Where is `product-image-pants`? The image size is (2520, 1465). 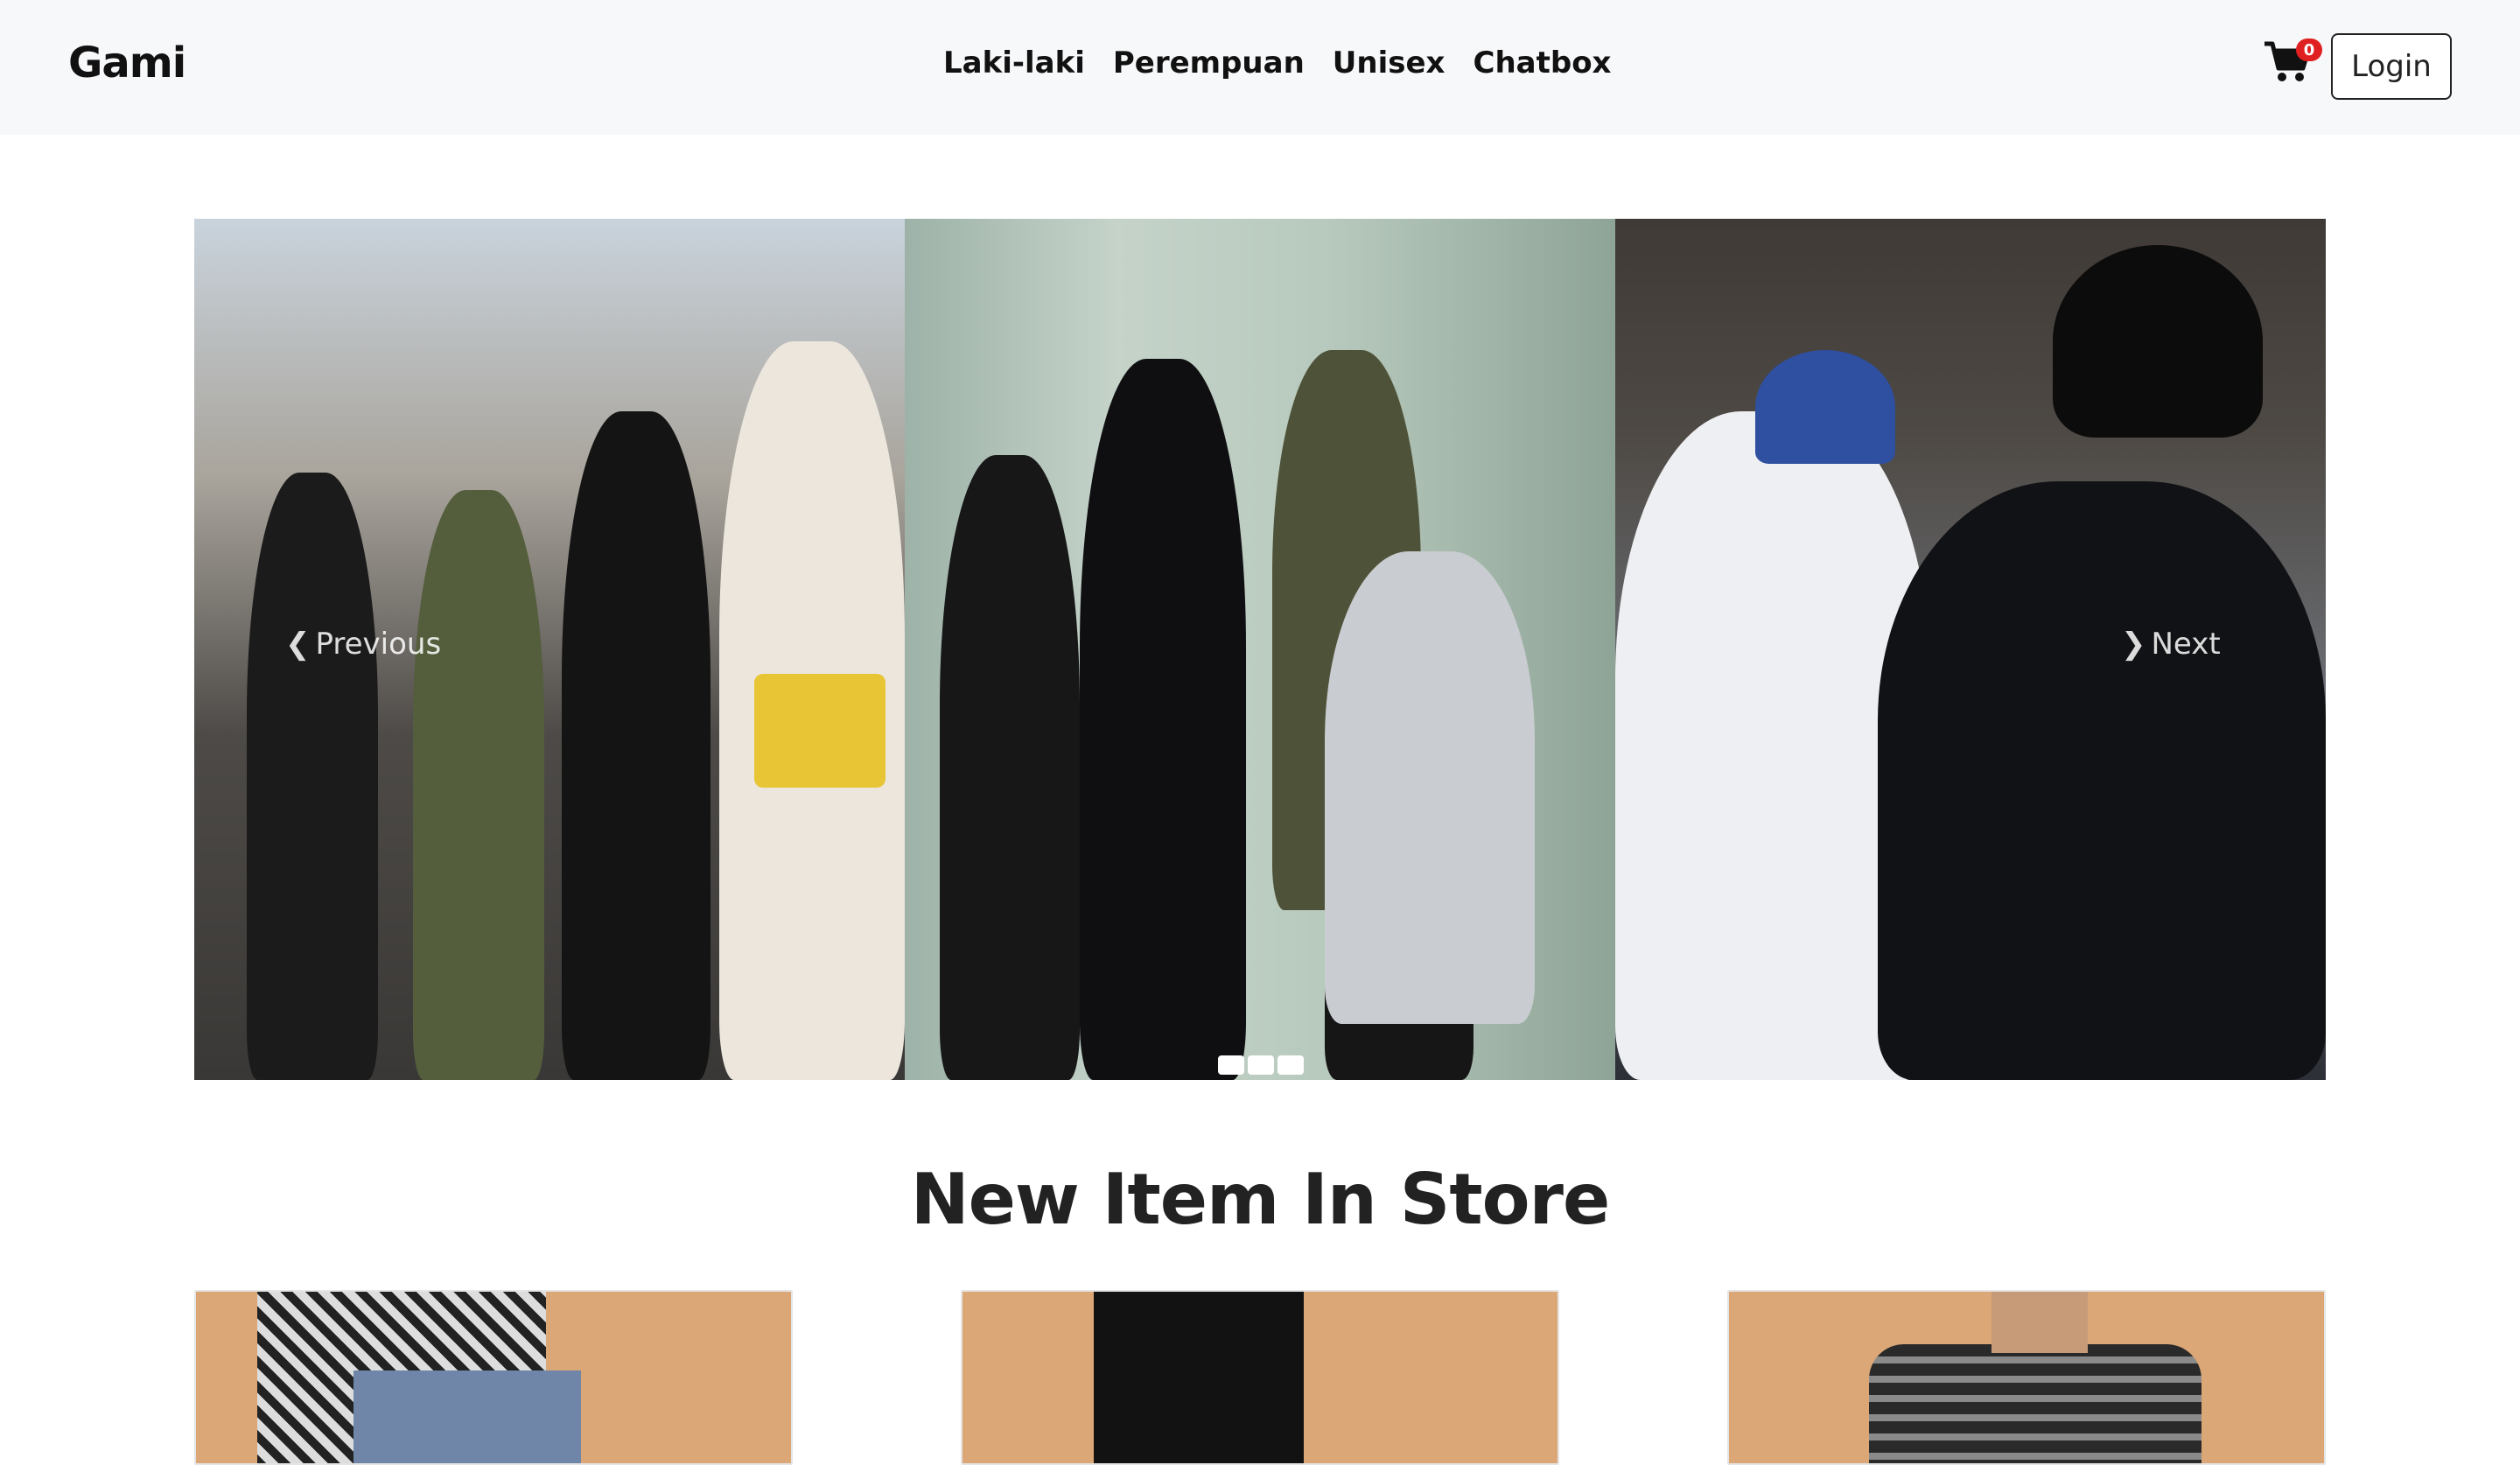 product-image-pants is located at coordinates (1199, 1377).